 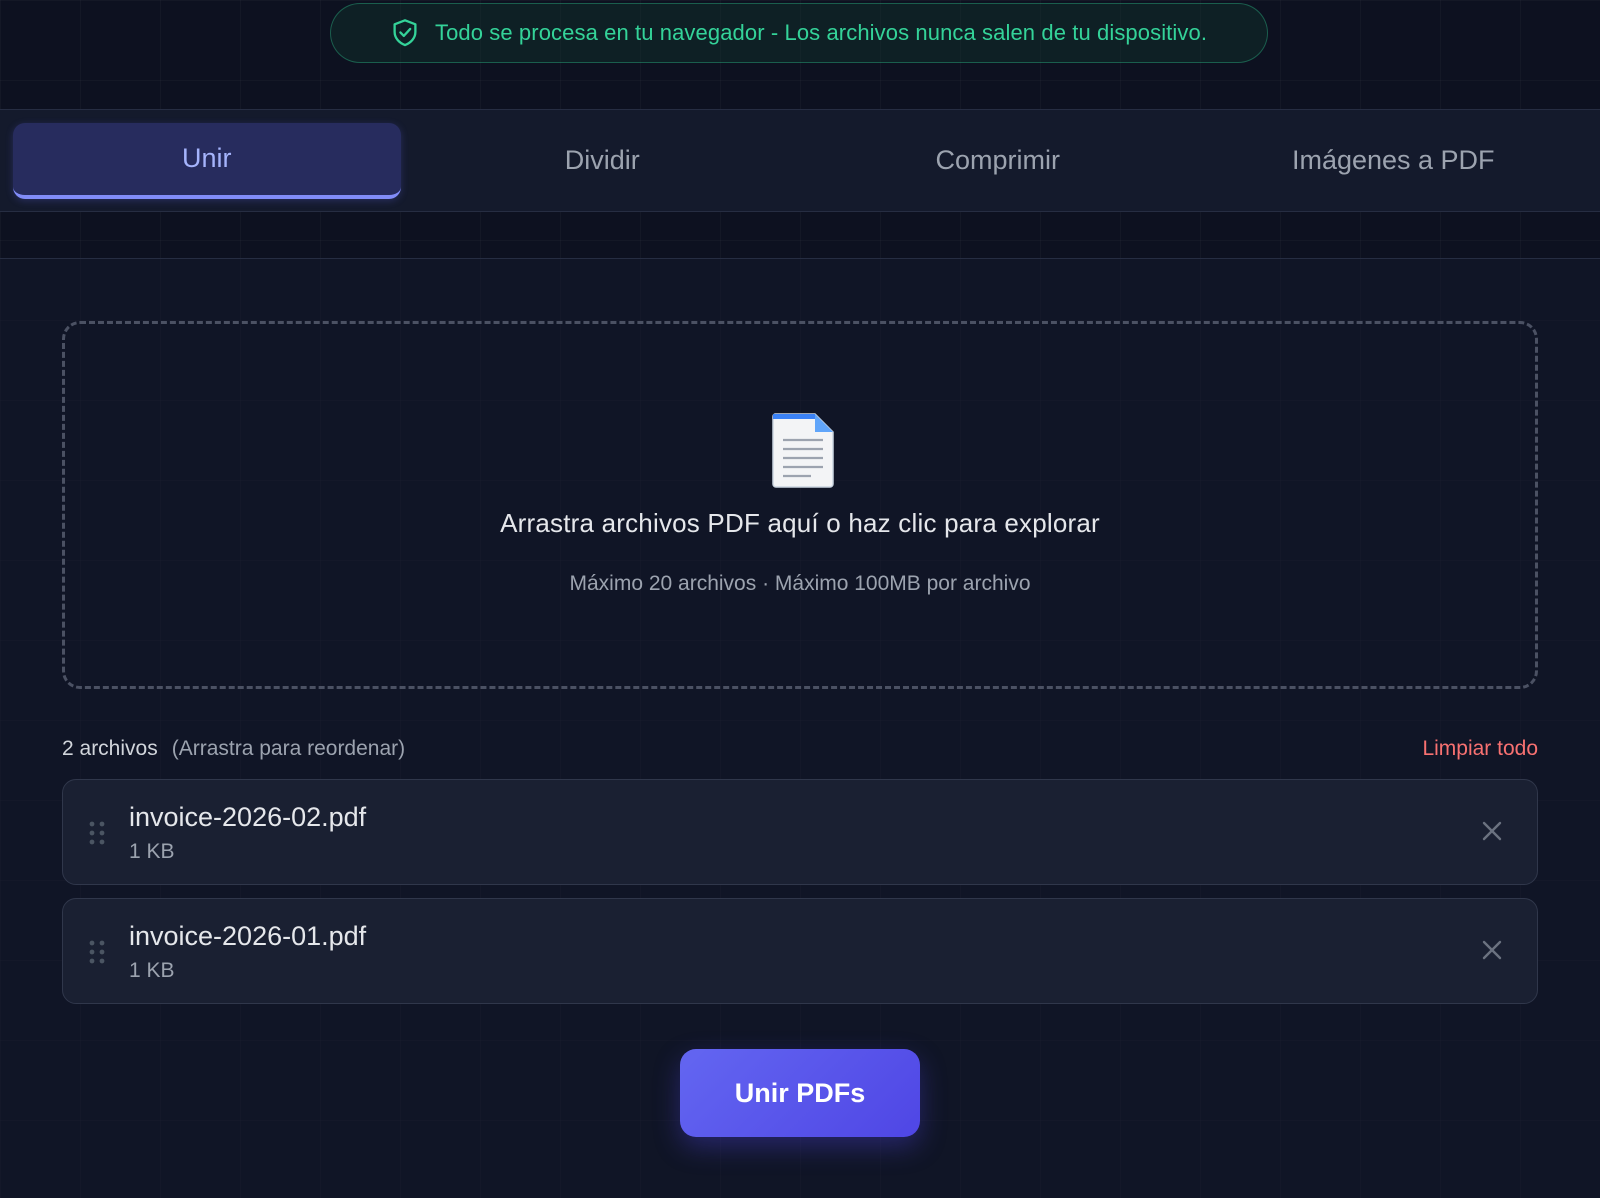 I want to click on tab-images-to-pdf: Imágenes a PDF, so click(x=1394, y=161).